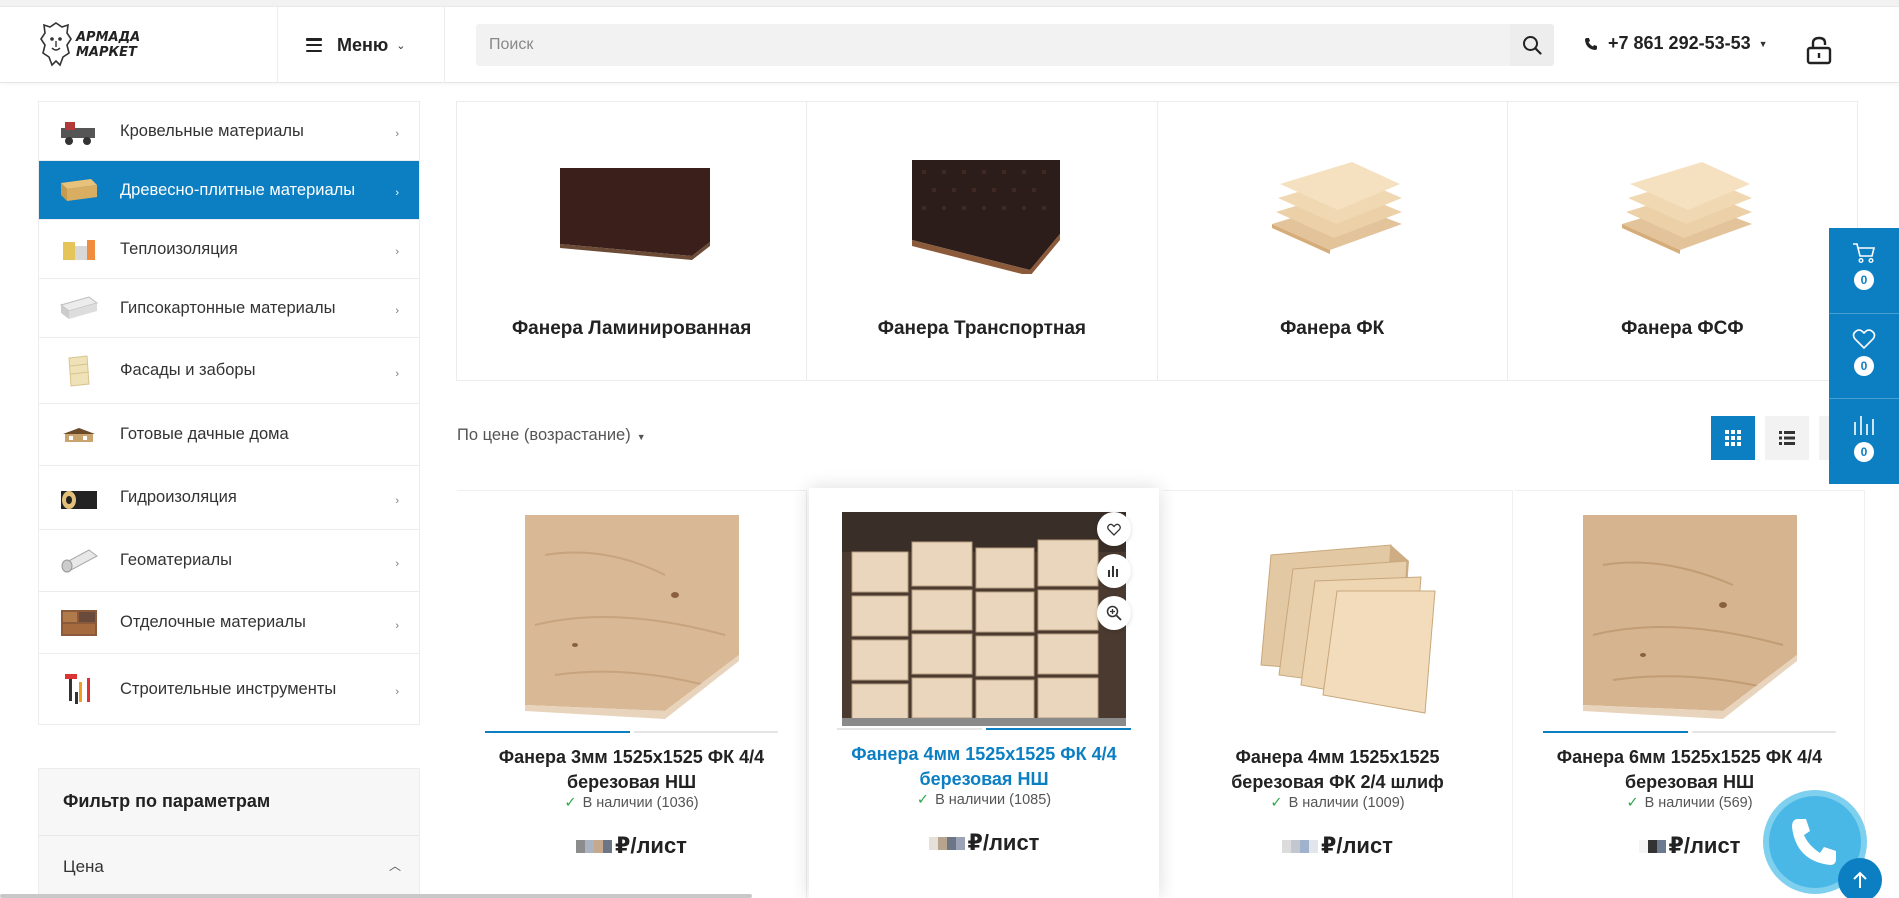  I want to click on stock-status: ✓ В наличии (1009), so click(1337, 803).